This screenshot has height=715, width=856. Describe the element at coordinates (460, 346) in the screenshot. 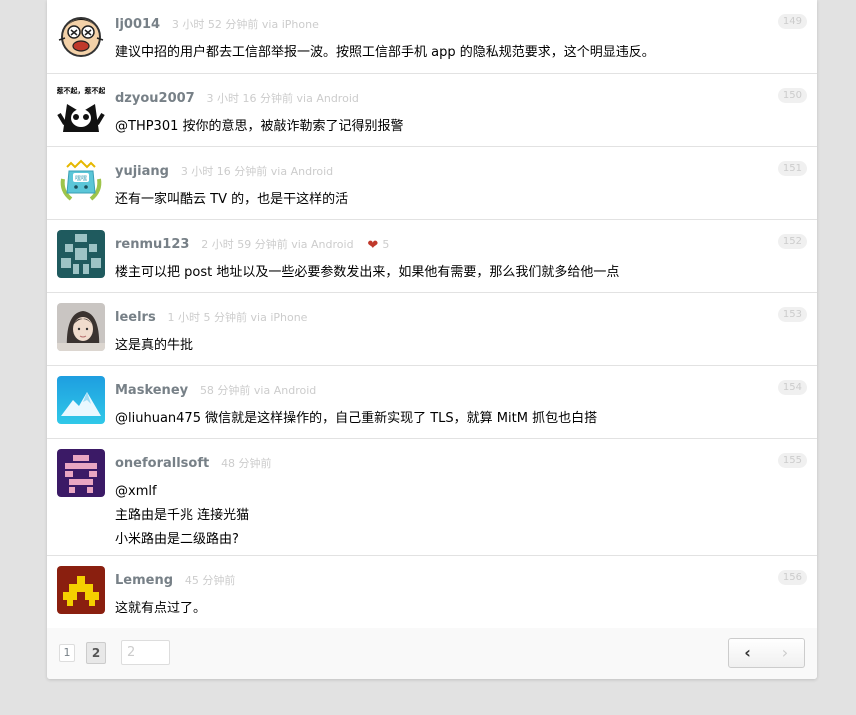

I see `reply-content: 这是真的牛批` at that location.